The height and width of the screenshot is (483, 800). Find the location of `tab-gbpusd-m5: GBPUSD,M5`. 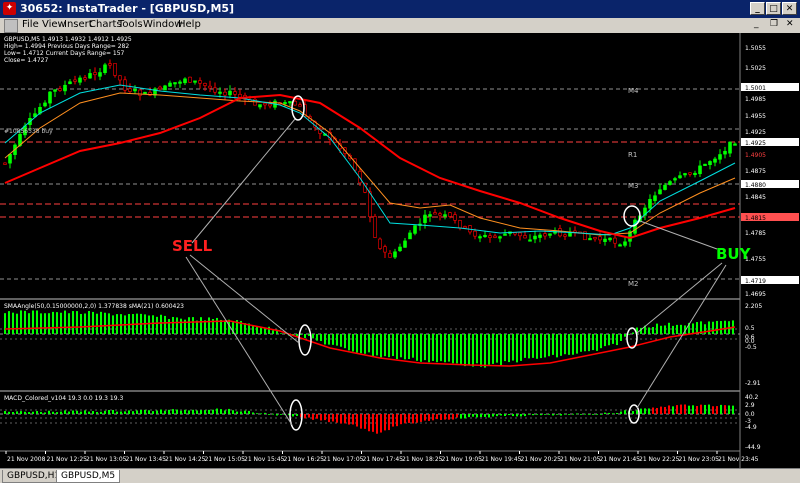

tab-gbpusd-m5: GBPUSD,M5 is located at coordinates (88, 476).